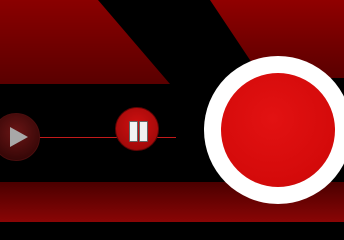 This screenshot has width=344, height=240. I want to click on pause-icon-bar, so click(143, 131).